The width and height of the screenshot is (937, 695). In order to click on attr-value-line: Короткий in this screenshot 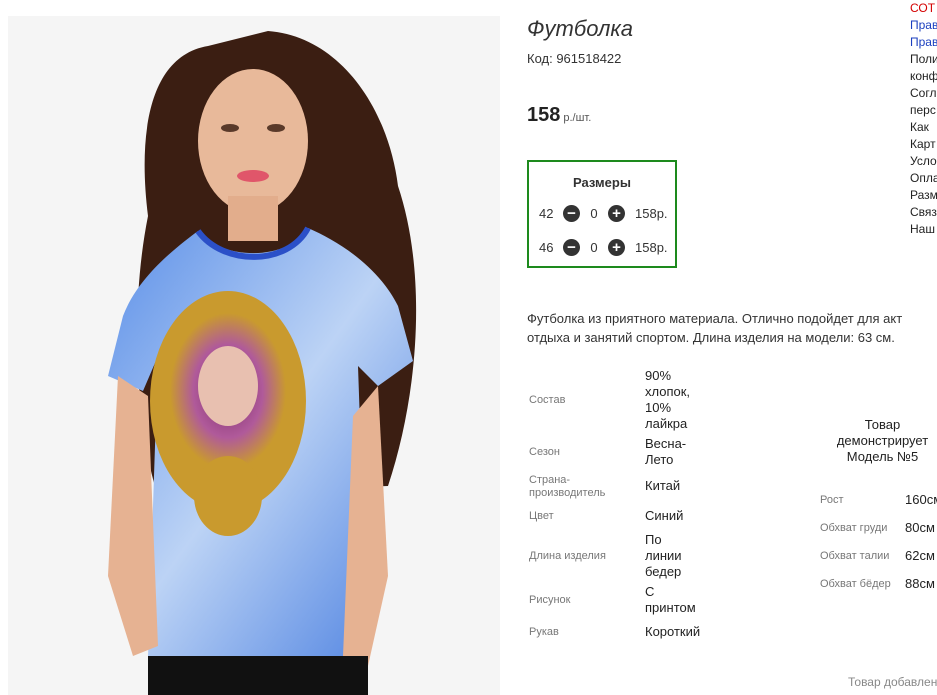, I will do `click(673, 631)`.